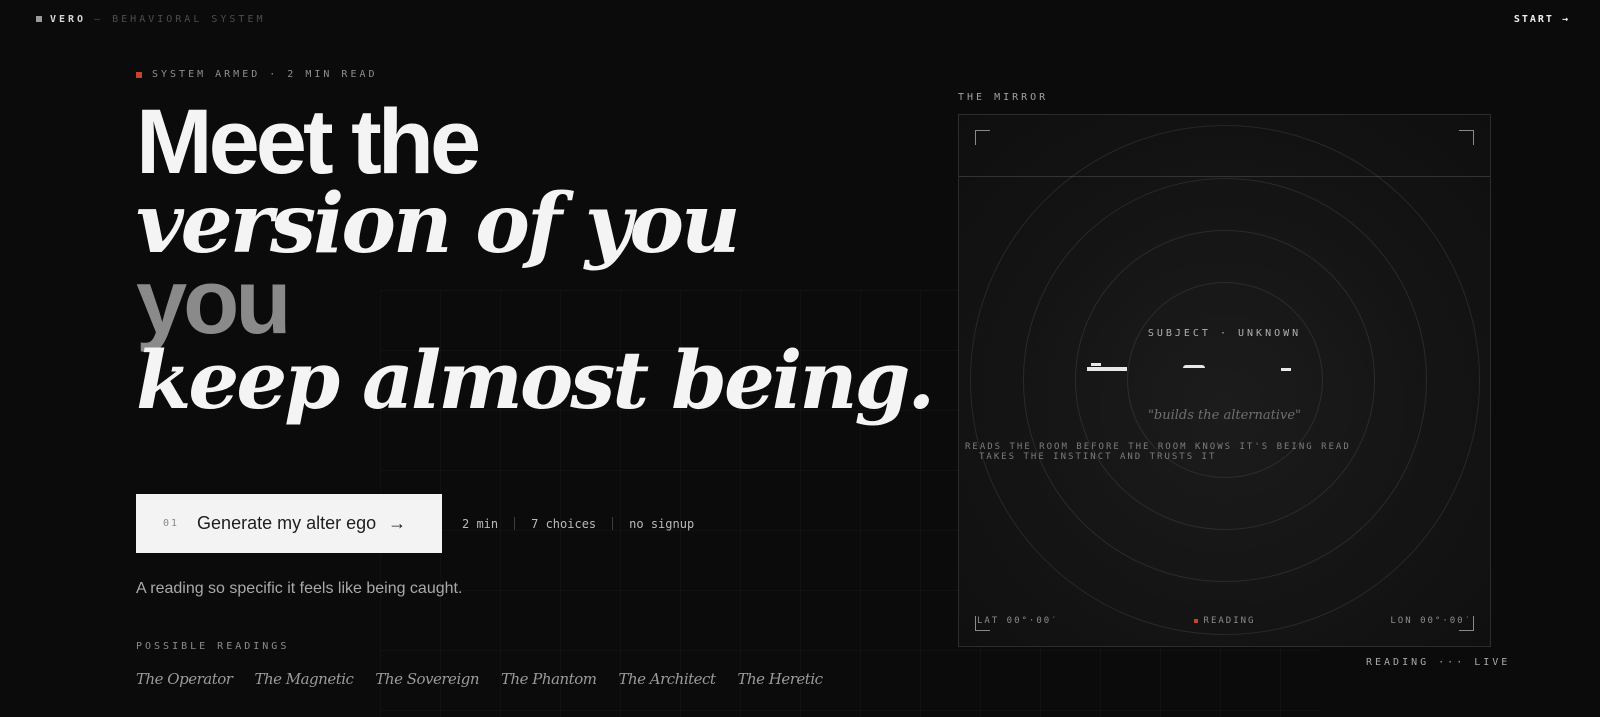  I want to click on reading-architect: The Architect, so click(667, 679).